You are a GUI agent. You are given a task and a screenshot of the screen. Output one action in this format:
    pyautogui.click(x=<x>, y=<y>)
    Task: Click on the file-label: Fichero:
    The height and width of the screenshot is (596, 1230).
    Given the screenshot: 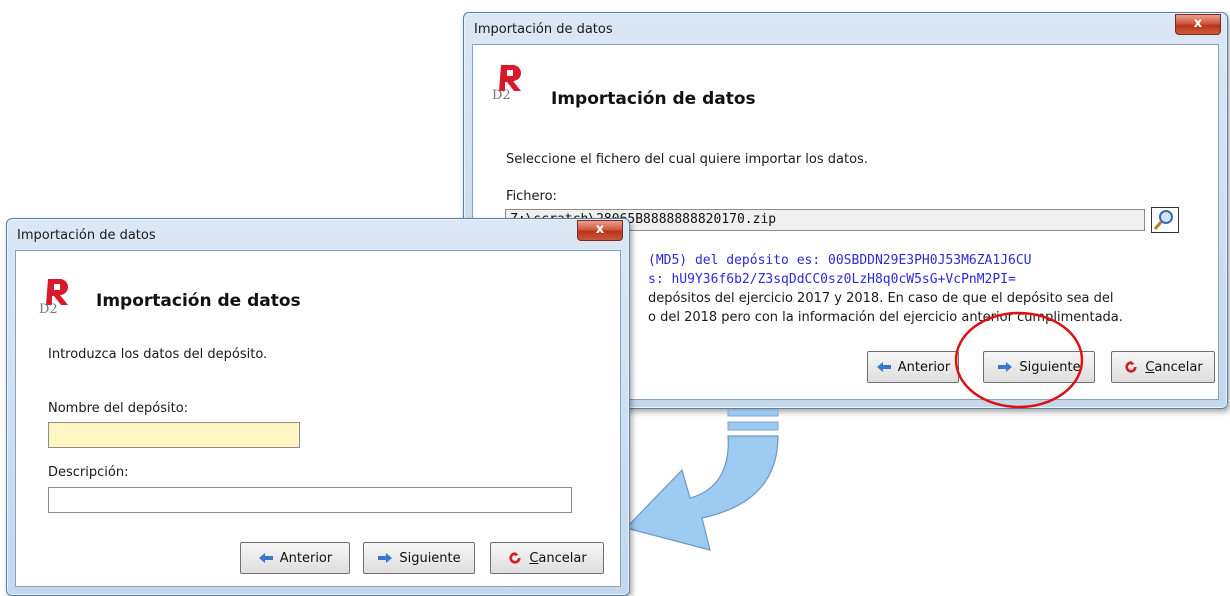 What is the action you would take?
    pyautogui.click(x=531, y=196)
    